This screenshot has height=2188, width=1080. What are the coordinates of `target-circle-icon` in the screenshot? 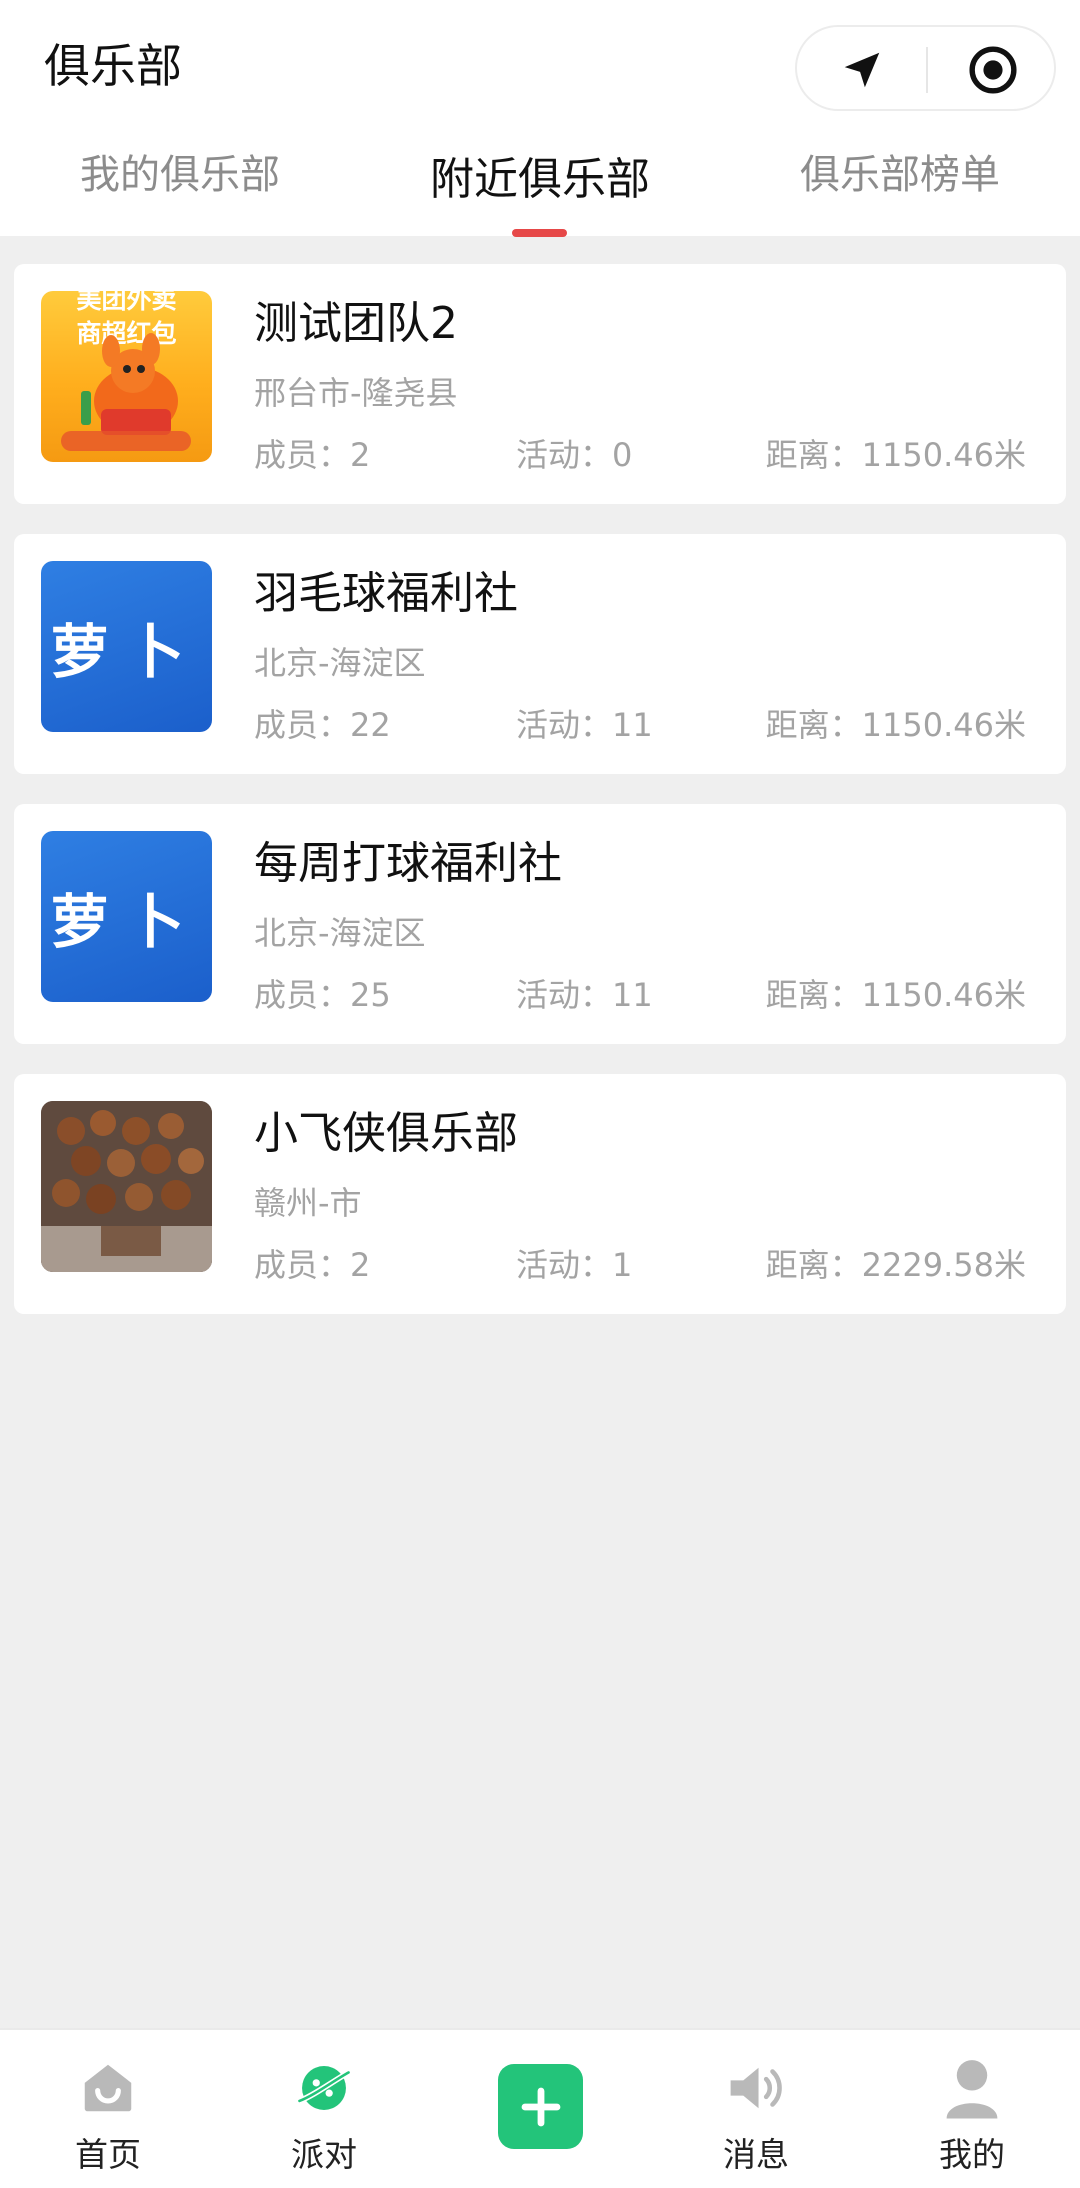 It's located at (992, 70).